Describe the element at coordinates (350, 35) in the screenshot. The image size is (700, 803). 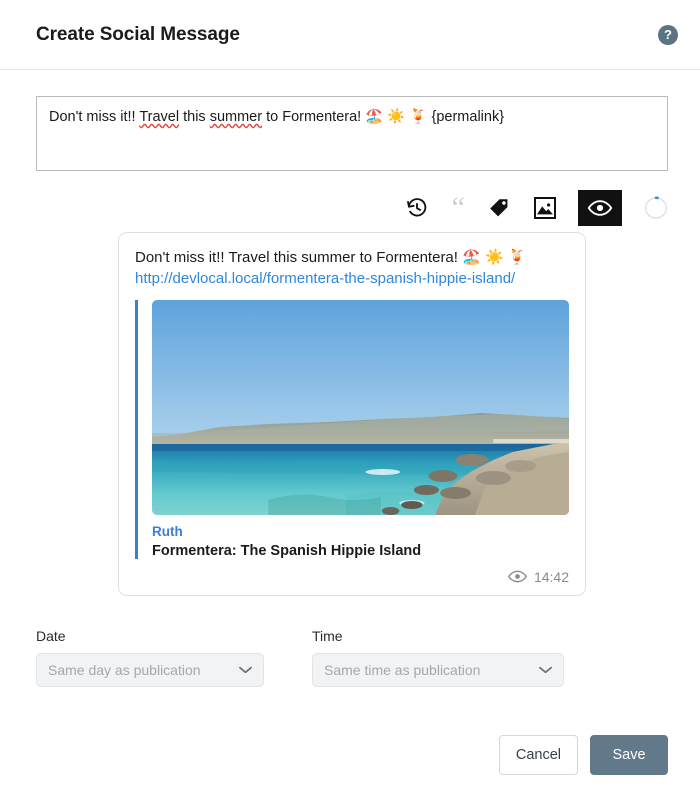
I see `dialog-header: Create Social Message ?` at that location.